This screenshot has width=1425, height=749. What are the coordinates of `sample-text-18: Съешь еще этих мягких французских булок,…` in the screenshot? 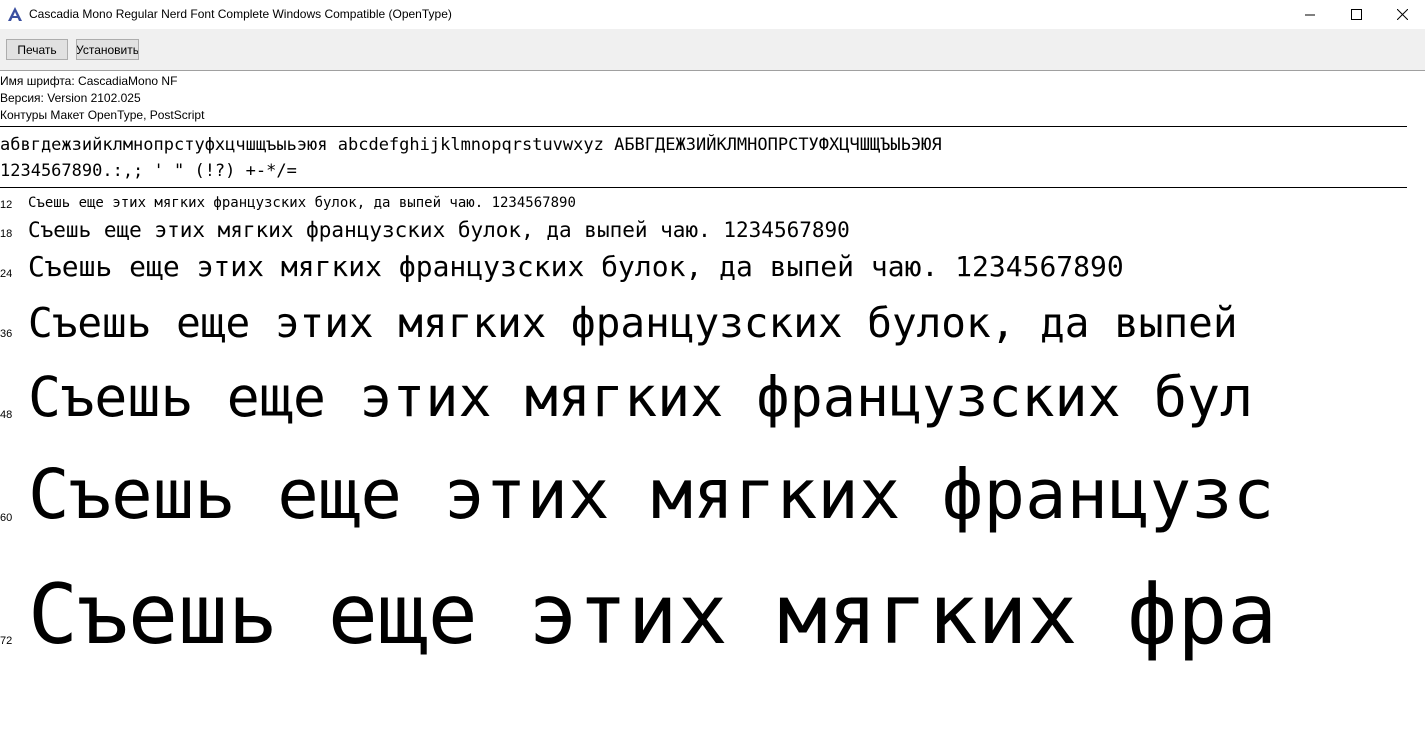 It's located at (439, 230).